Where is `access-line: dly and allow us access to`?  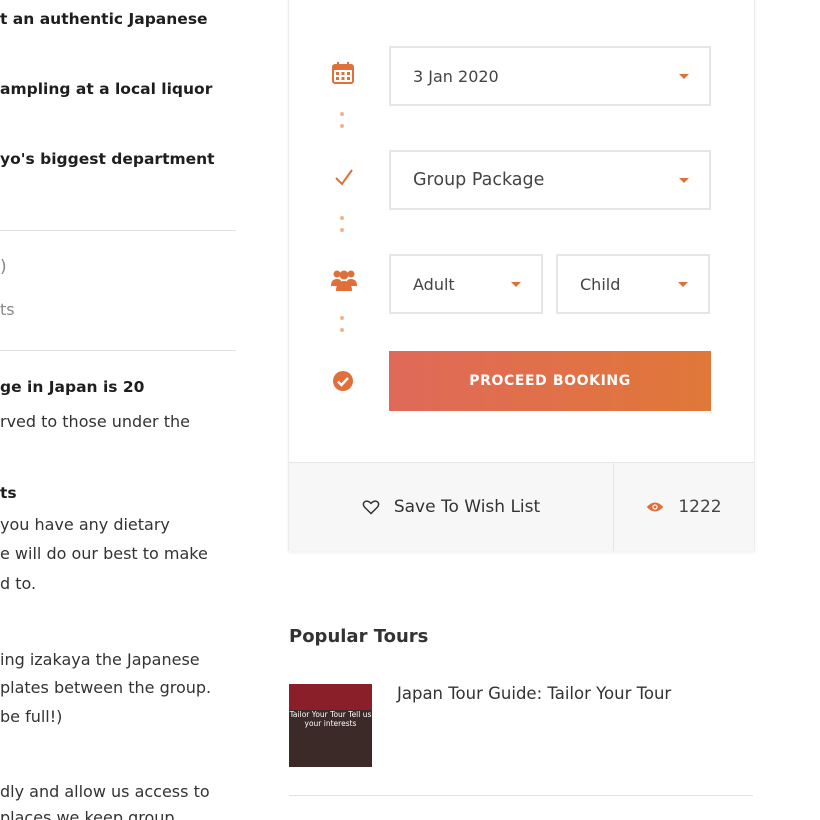
access-line: dly and allow us access to is located at coordinates (105, 791).